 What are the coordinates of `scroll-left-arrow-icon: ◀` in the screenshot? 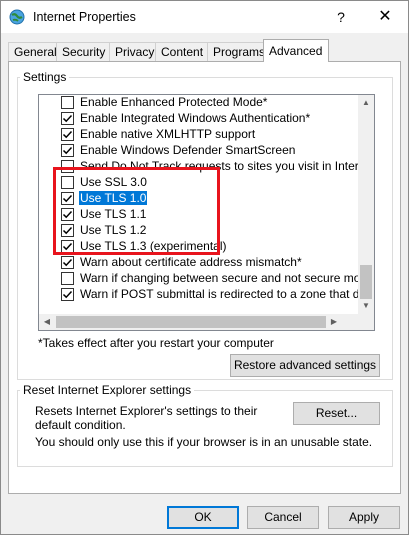 It's located at (47, 322).